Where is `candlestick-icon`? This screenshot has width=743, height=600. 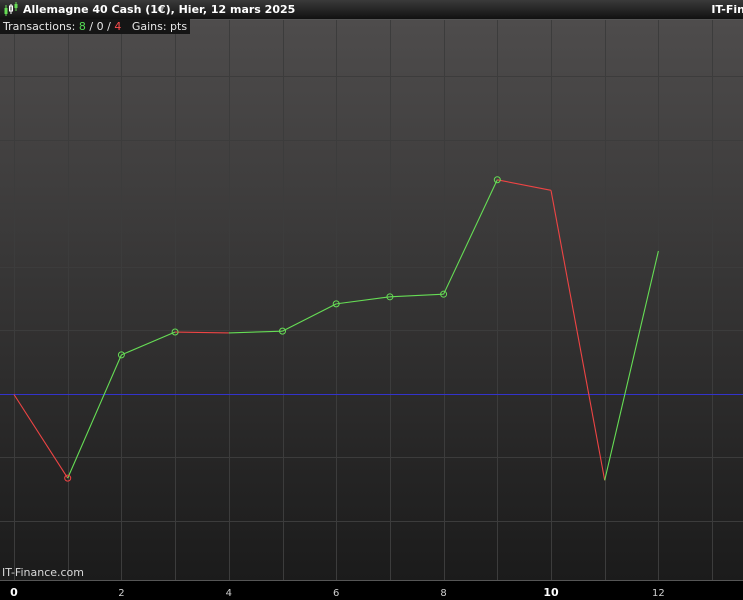
candlestick-icon is located at coordinates (11, 9).